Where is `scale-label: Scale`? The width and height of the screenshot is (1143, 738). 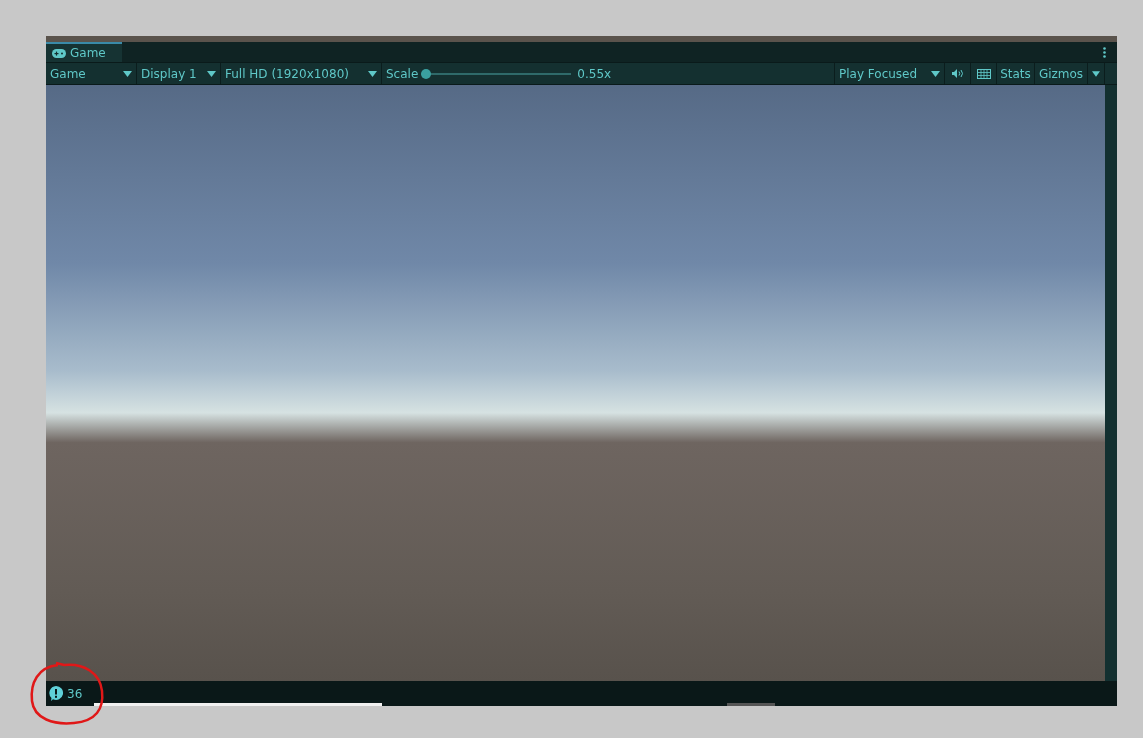
scale-label: Scale is located at coordinates (402, 73).